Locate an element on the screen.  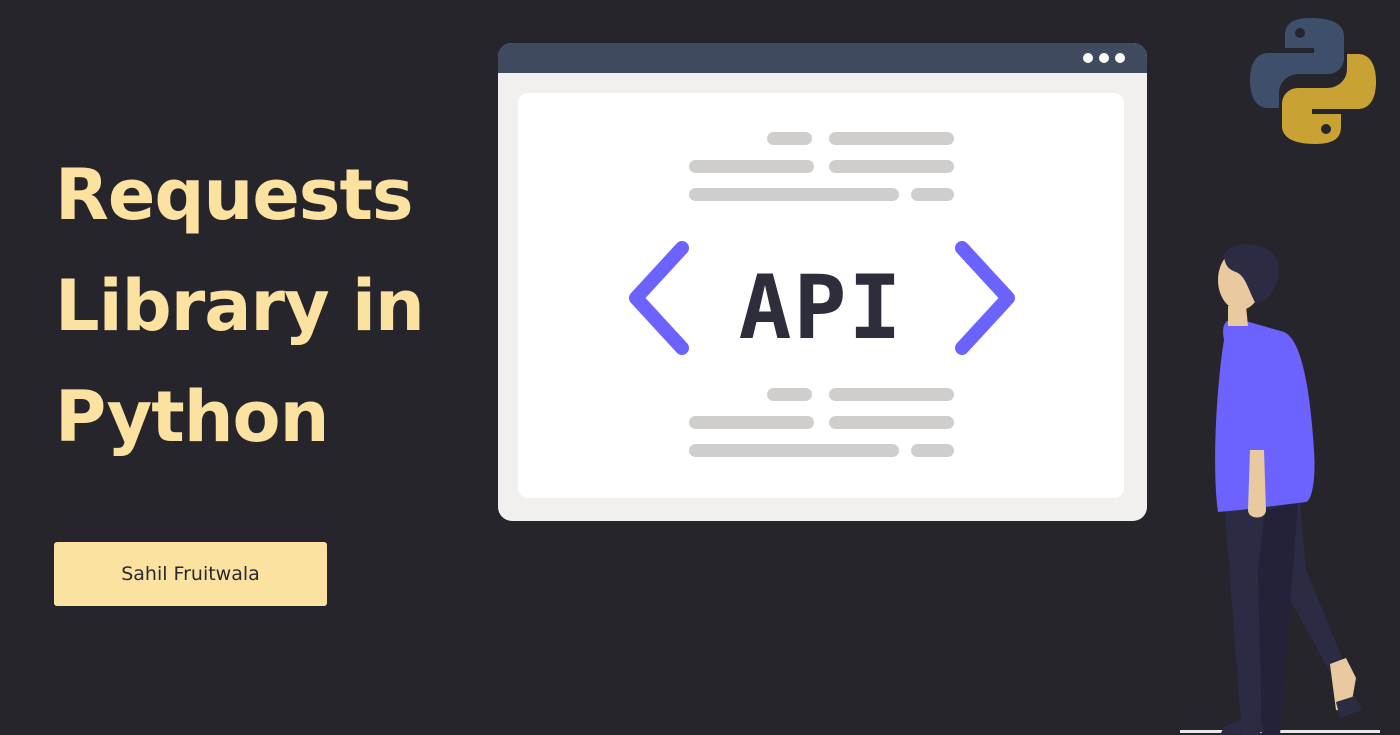
author-name: Sahil Fruitwala is located at coordinates (190, 574).